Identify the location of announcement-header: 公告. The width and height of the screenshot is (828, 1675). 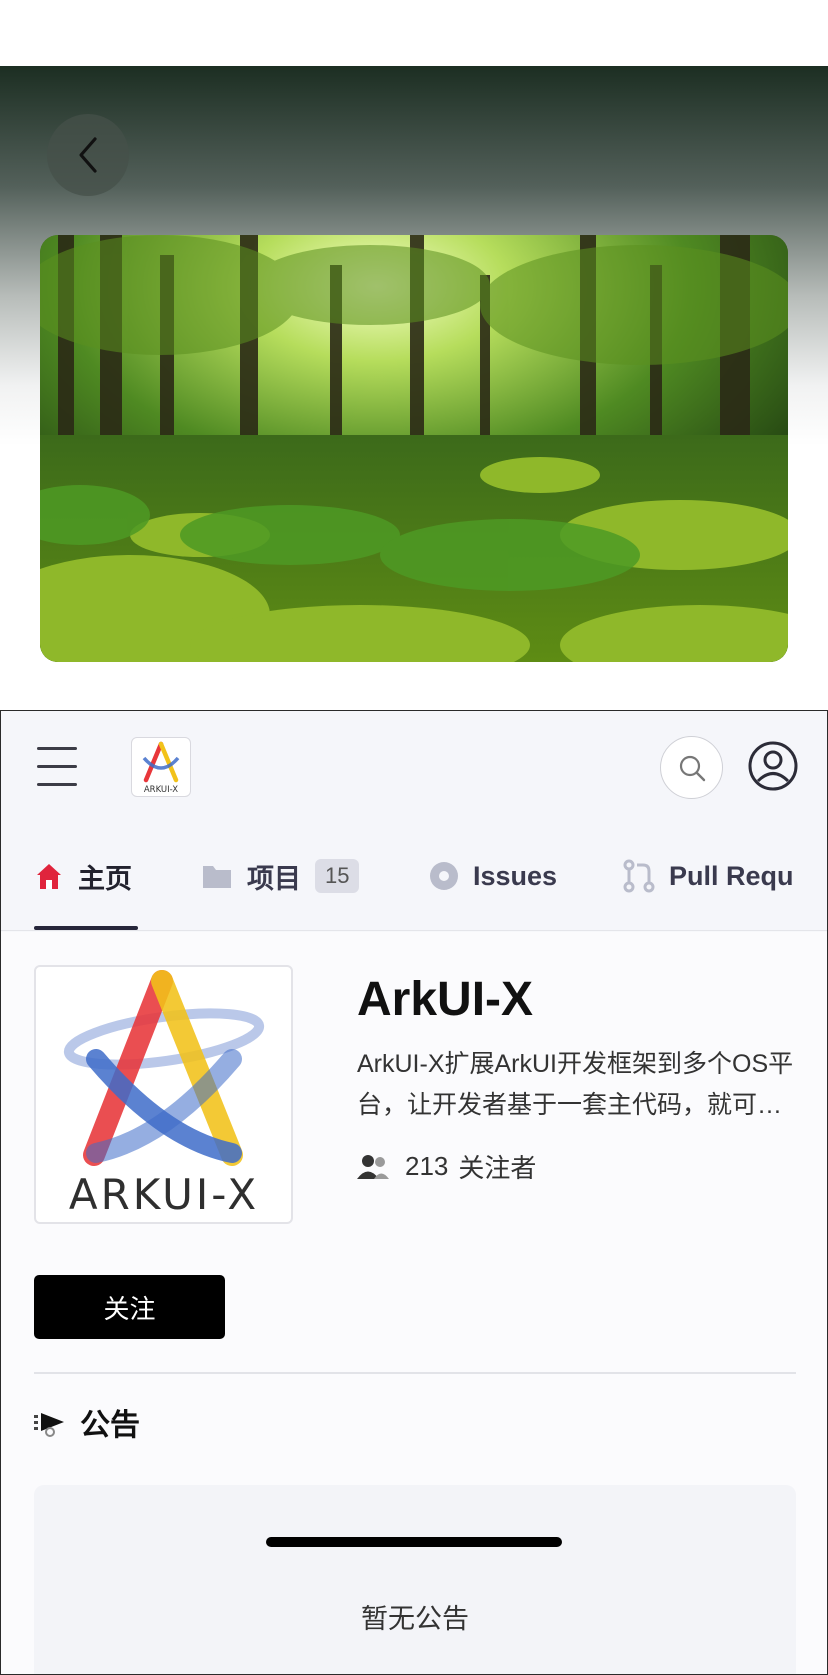
(87, 1422).